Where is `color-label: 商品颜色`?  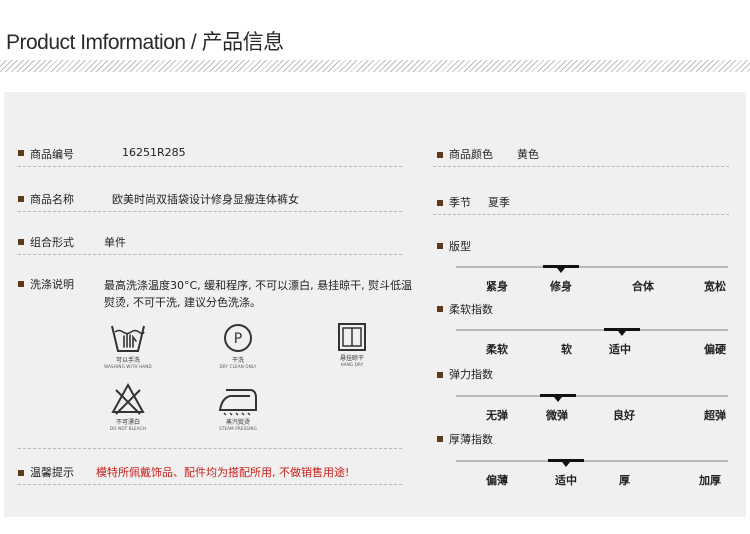 color-label: 商品颜色 is located at coordinates (471, 154).